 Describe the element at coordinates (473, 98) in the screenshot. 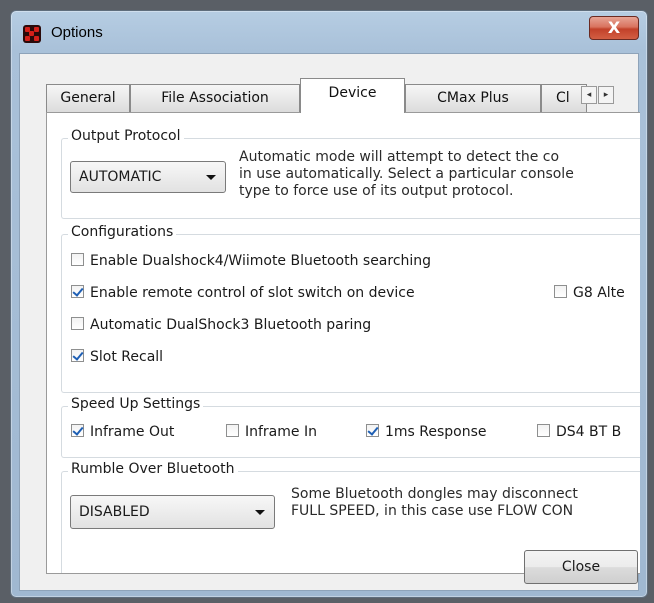

I see `tab-cmax-plus: CMax Plus` at that location.